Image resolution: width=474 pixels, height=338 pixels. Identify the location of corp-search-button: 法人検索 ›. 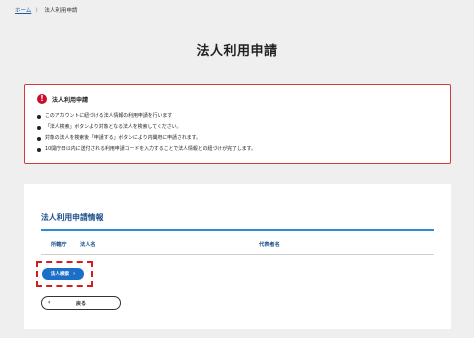
(63, 274).